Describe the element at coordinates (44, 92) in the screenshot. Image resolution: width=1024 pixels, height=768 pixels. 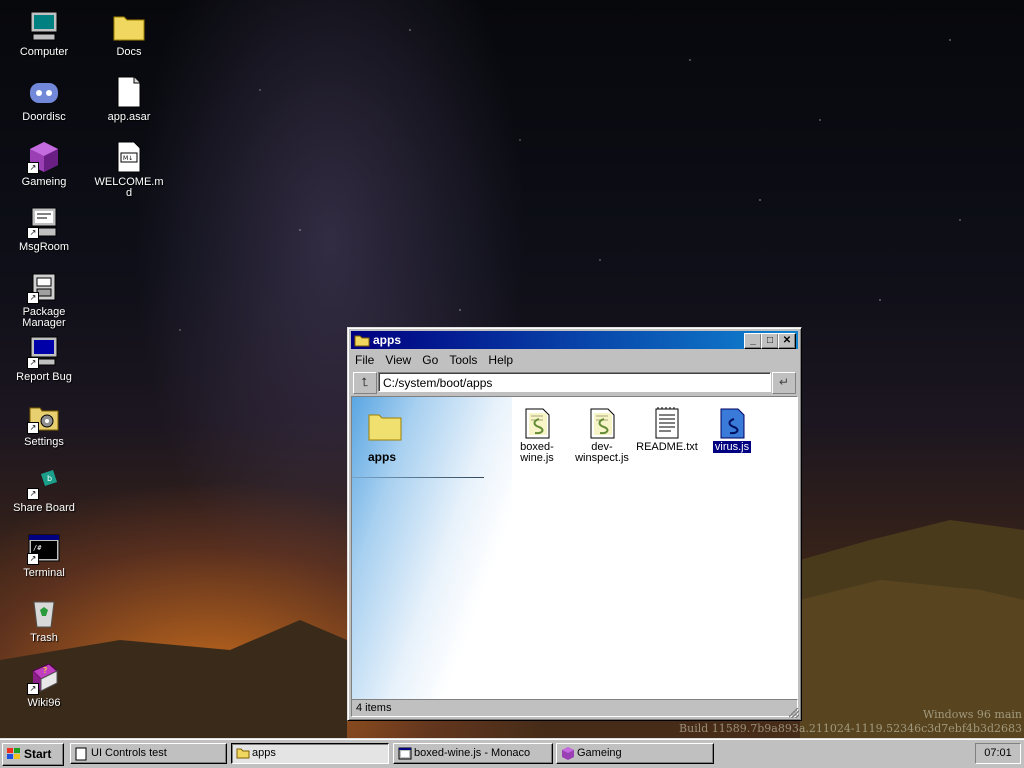
I see `discord-icon` at that location.